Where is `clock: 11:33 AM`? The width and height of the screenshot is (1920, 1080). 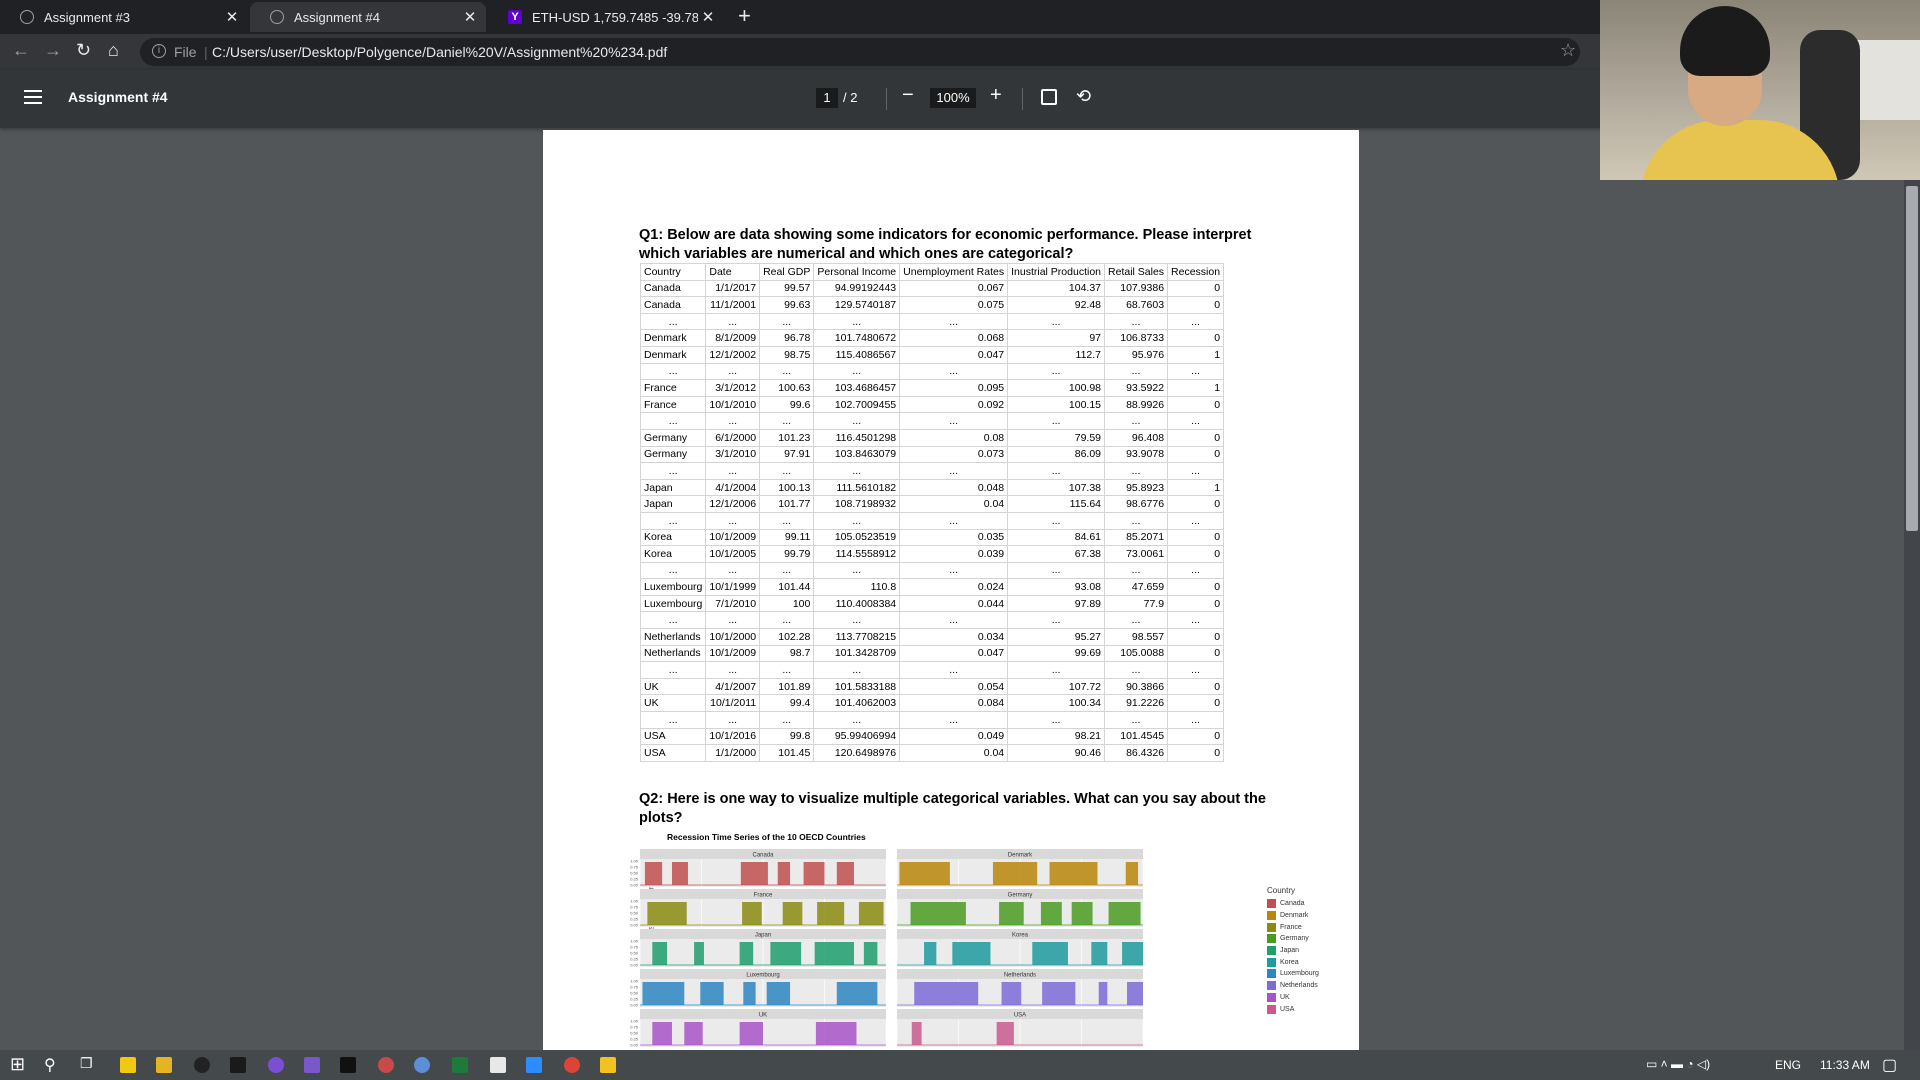 clock: 11:33 AM is located at coordinates (1845, 1065).